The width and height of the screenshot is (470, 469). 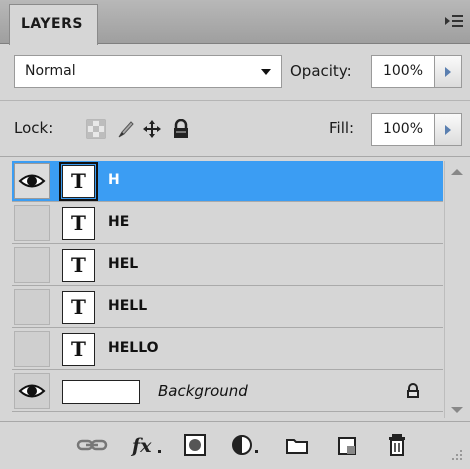 I want to click on blend-mode-select: Normal, so click(x=148, y=71).